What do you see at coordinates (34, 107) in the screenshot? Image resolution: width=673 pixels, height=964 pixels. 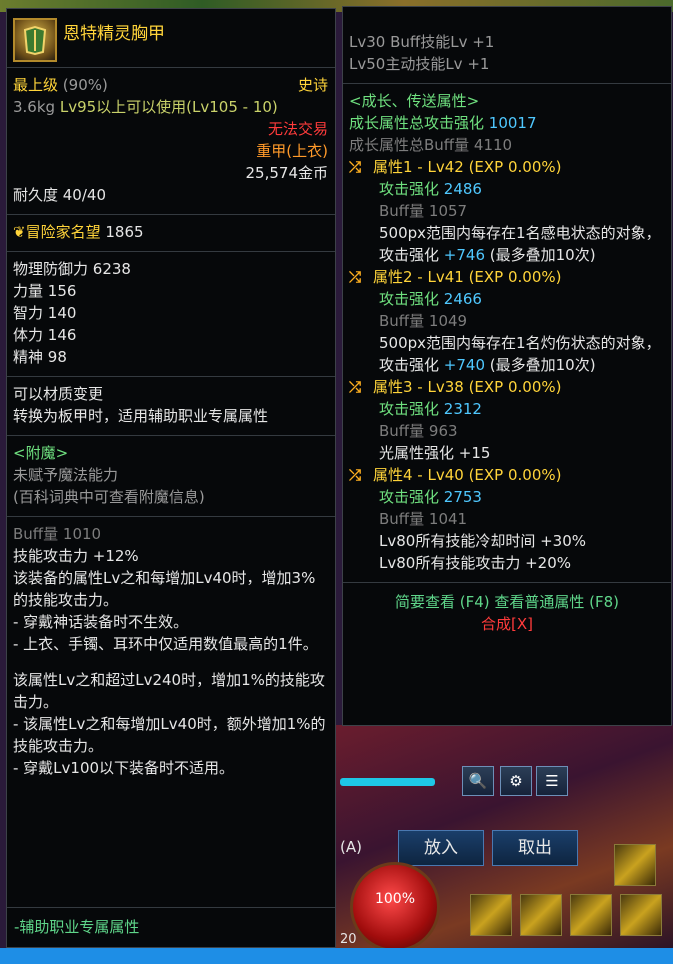 I see `weight: 3.6kg` at bounding box center [34, 107].